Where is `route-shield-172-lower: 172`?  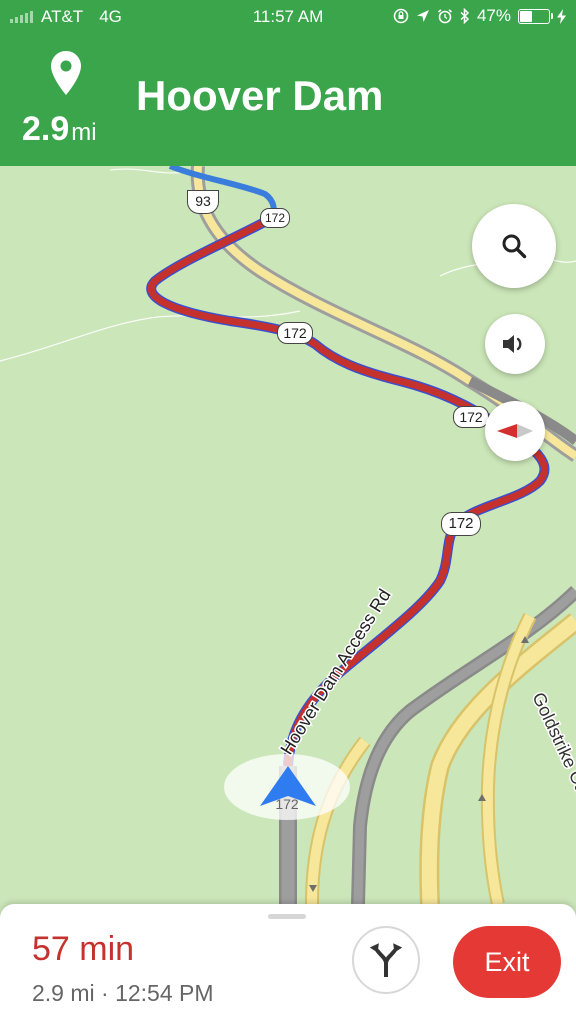 route-shield-172-lower: 172 is located at coordinates (461, 524).